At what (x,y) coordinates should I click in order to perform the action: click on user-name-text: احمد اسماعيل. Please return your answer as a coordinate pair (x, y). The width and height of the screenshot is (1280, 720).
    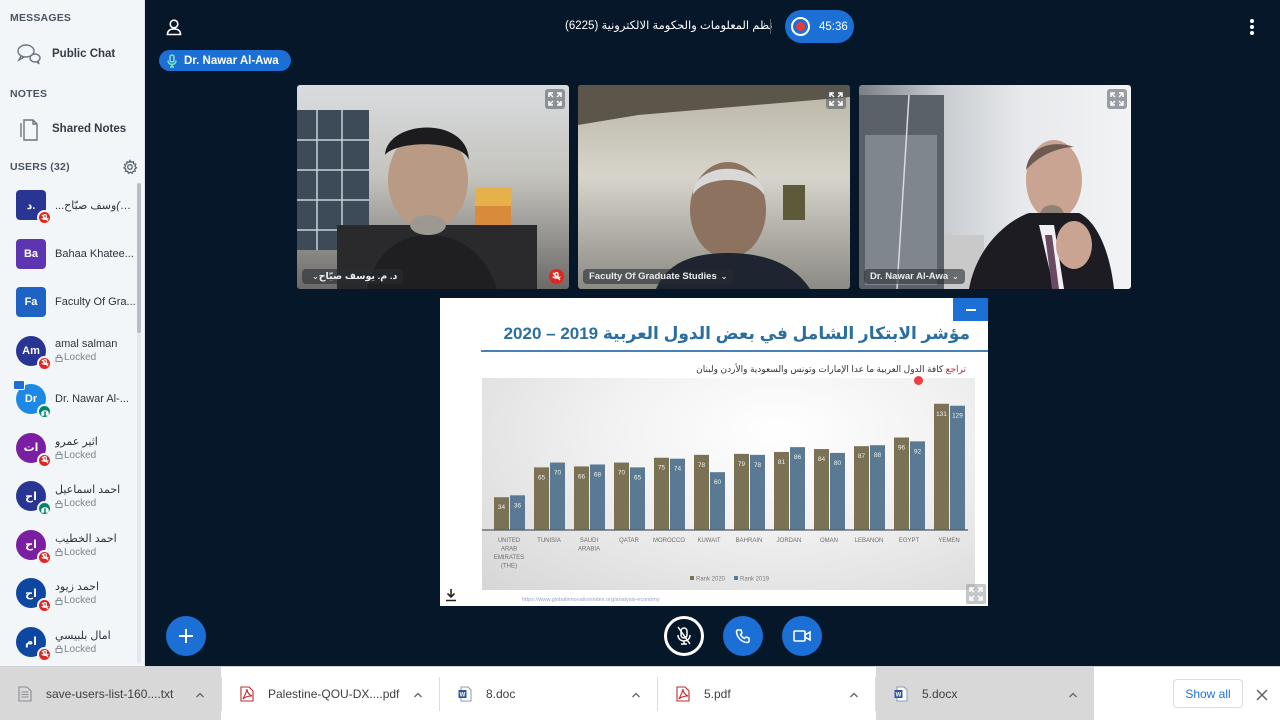
    Looking at the image, I should click on (88, 490).